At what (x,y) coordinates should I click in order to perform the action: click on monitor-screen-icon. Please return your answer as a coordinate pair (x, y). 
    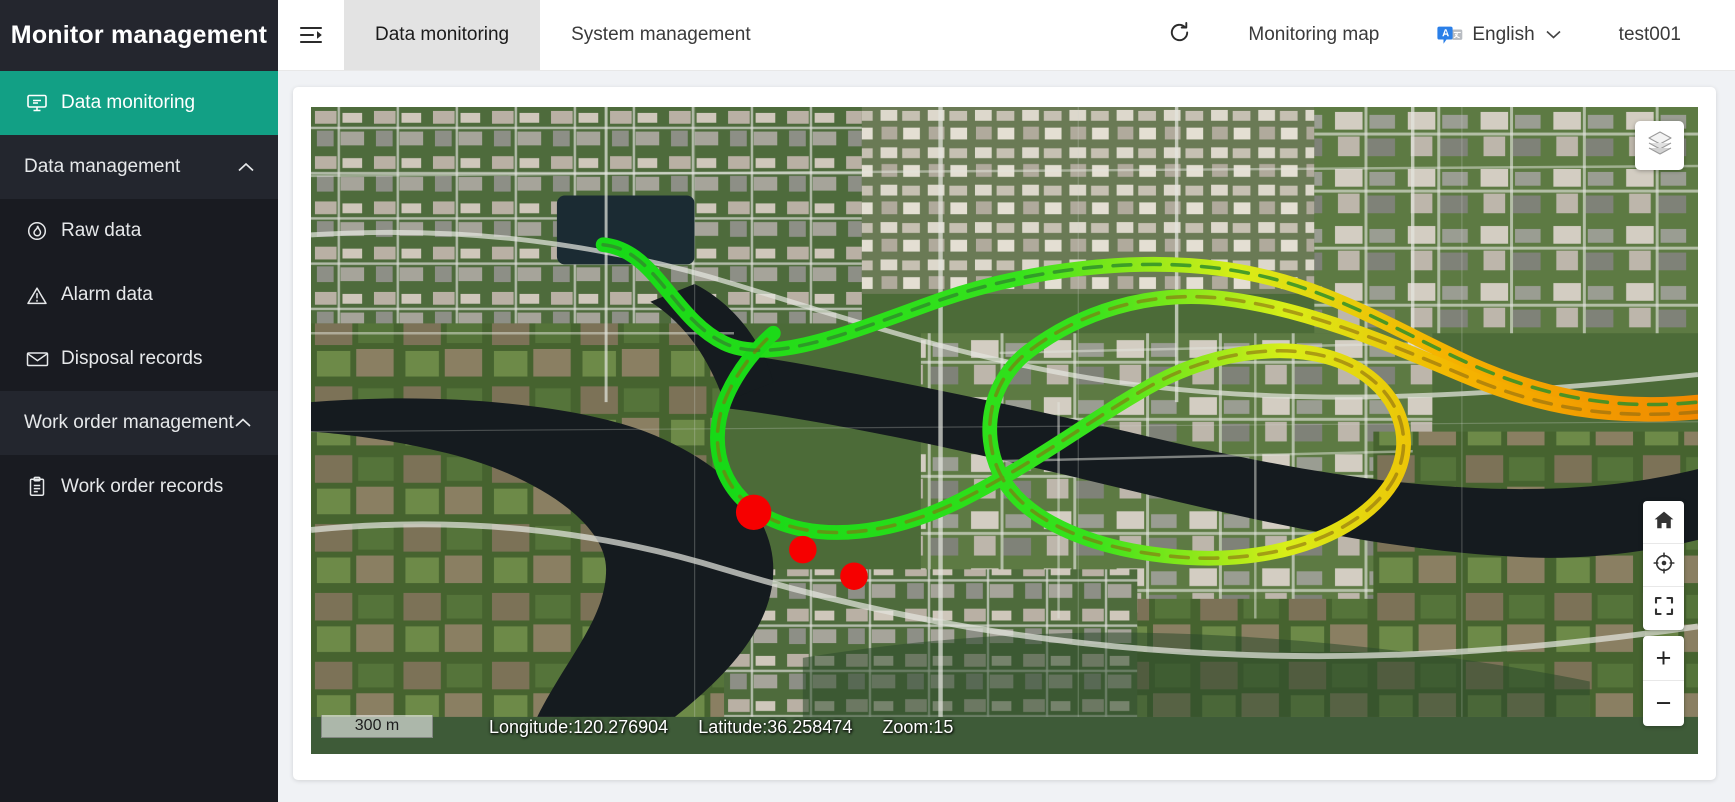
    Looking at the image, I should click on (37, 103).